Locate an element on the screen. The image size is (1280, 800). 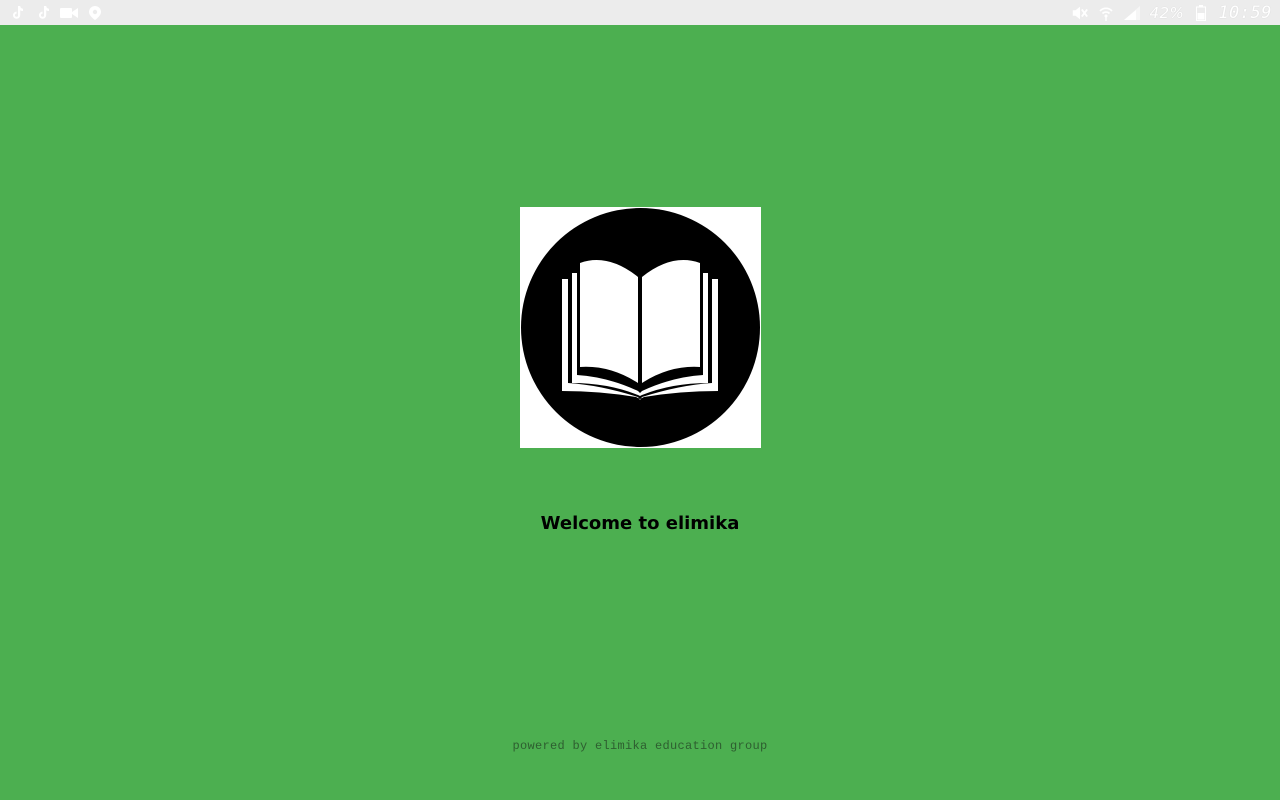
status-bar-right: 42% 10:59 is located at coordinates (1171, 13).